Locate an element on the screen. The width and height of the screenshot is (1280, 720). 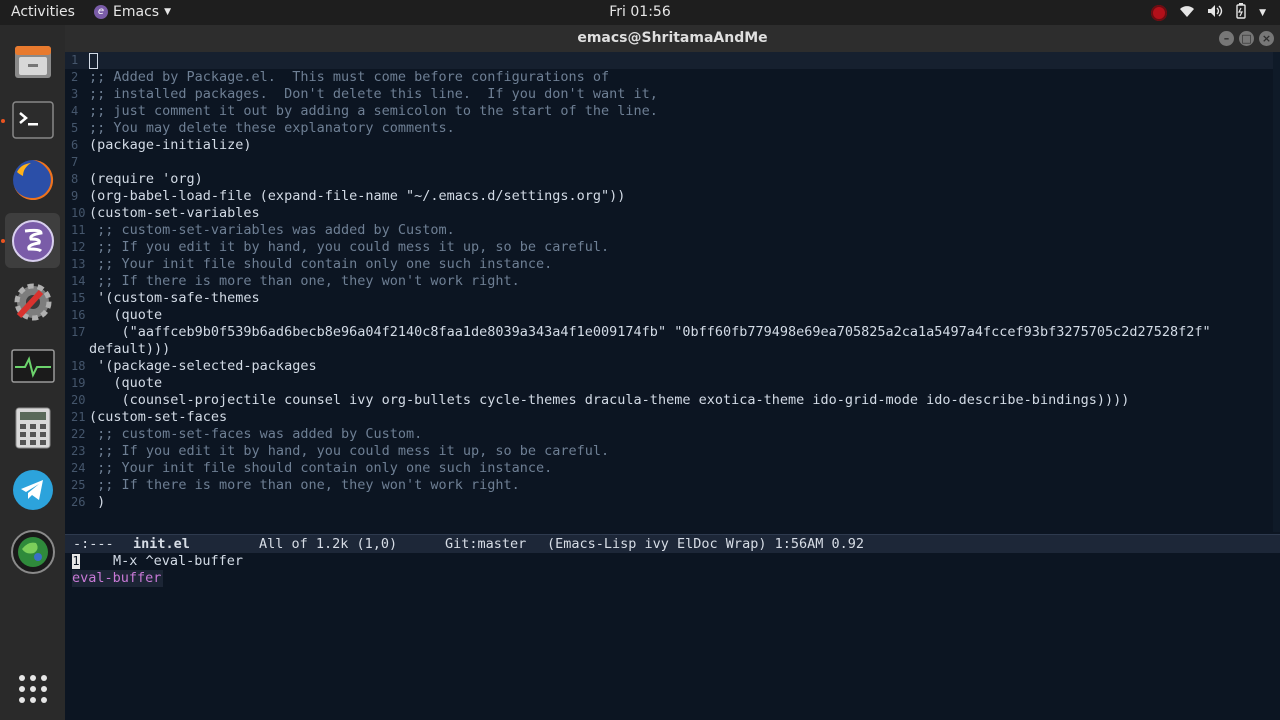
modeline-position: All of 1.2k (1,0) is located at coordinates (328, 544).